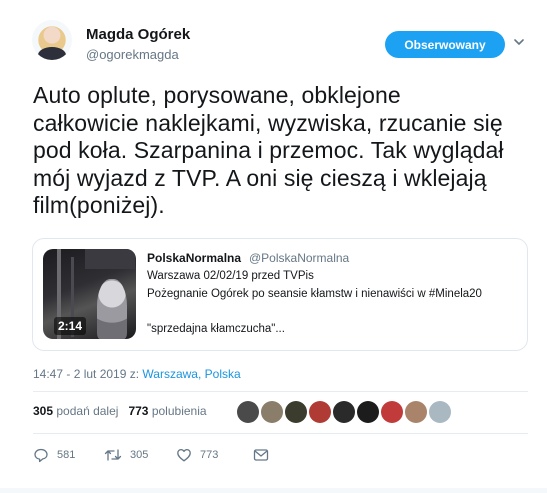  Describe the element at coordinates (113, 455) in the screenshot. I see `retweet-icon` at that location.